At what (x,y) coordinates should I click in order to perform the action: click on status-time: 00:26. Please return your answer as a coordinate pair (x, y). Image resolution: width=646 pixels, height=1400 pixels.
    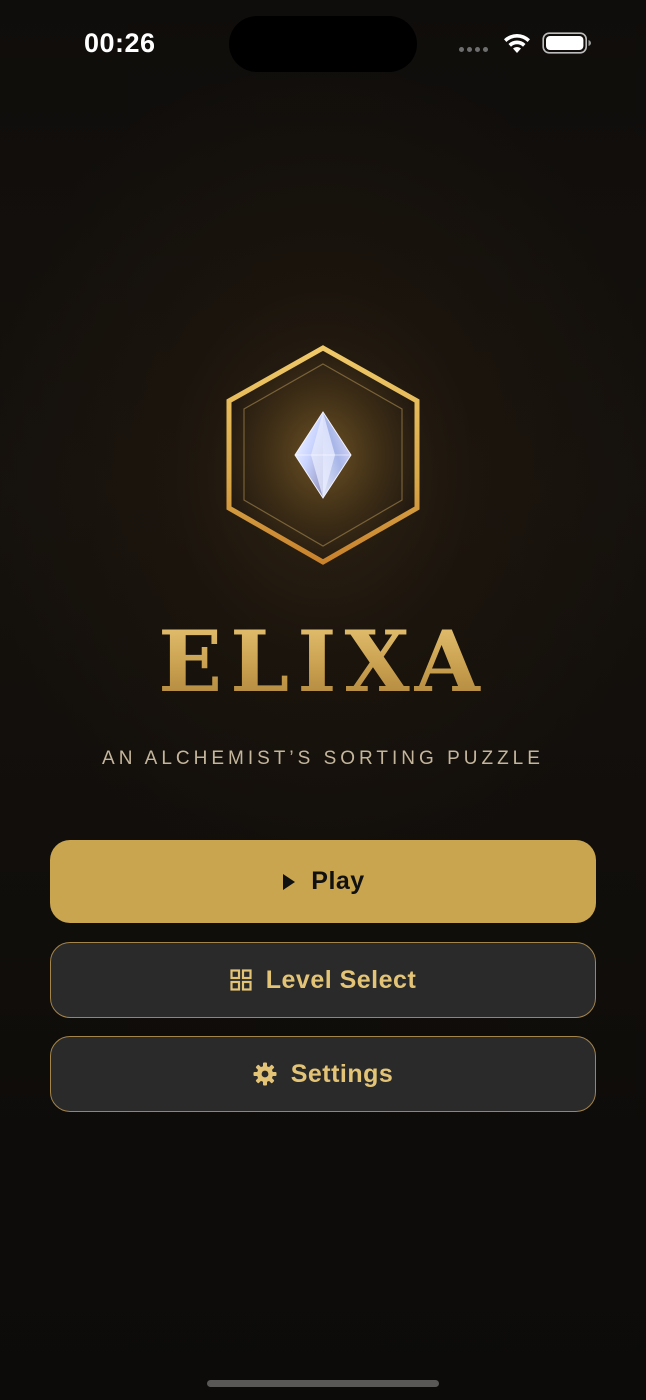
    Looking at the image, I should click on (120, 43).